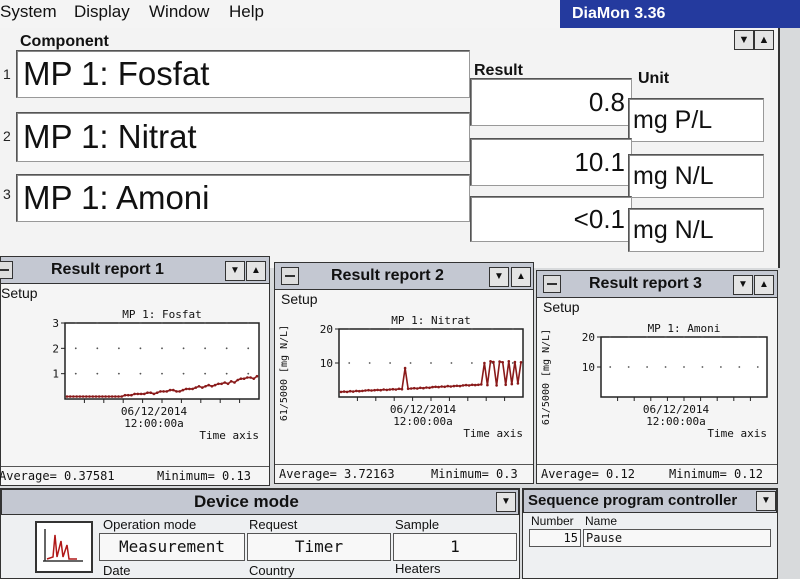  Describe the element at coordinates (246, 12) in the screenshot. I see `menu-help: Help` at that location.